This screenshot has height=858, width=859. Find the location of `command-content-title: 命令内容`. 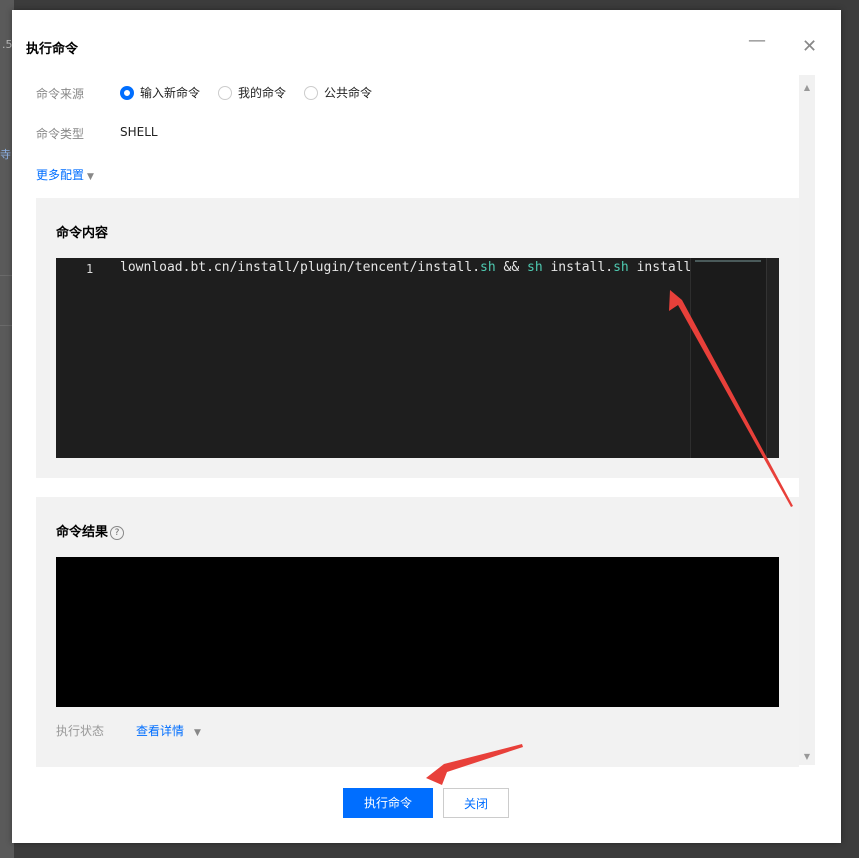

command-content-title: 命令内容 is located at coordinates (82, 233).